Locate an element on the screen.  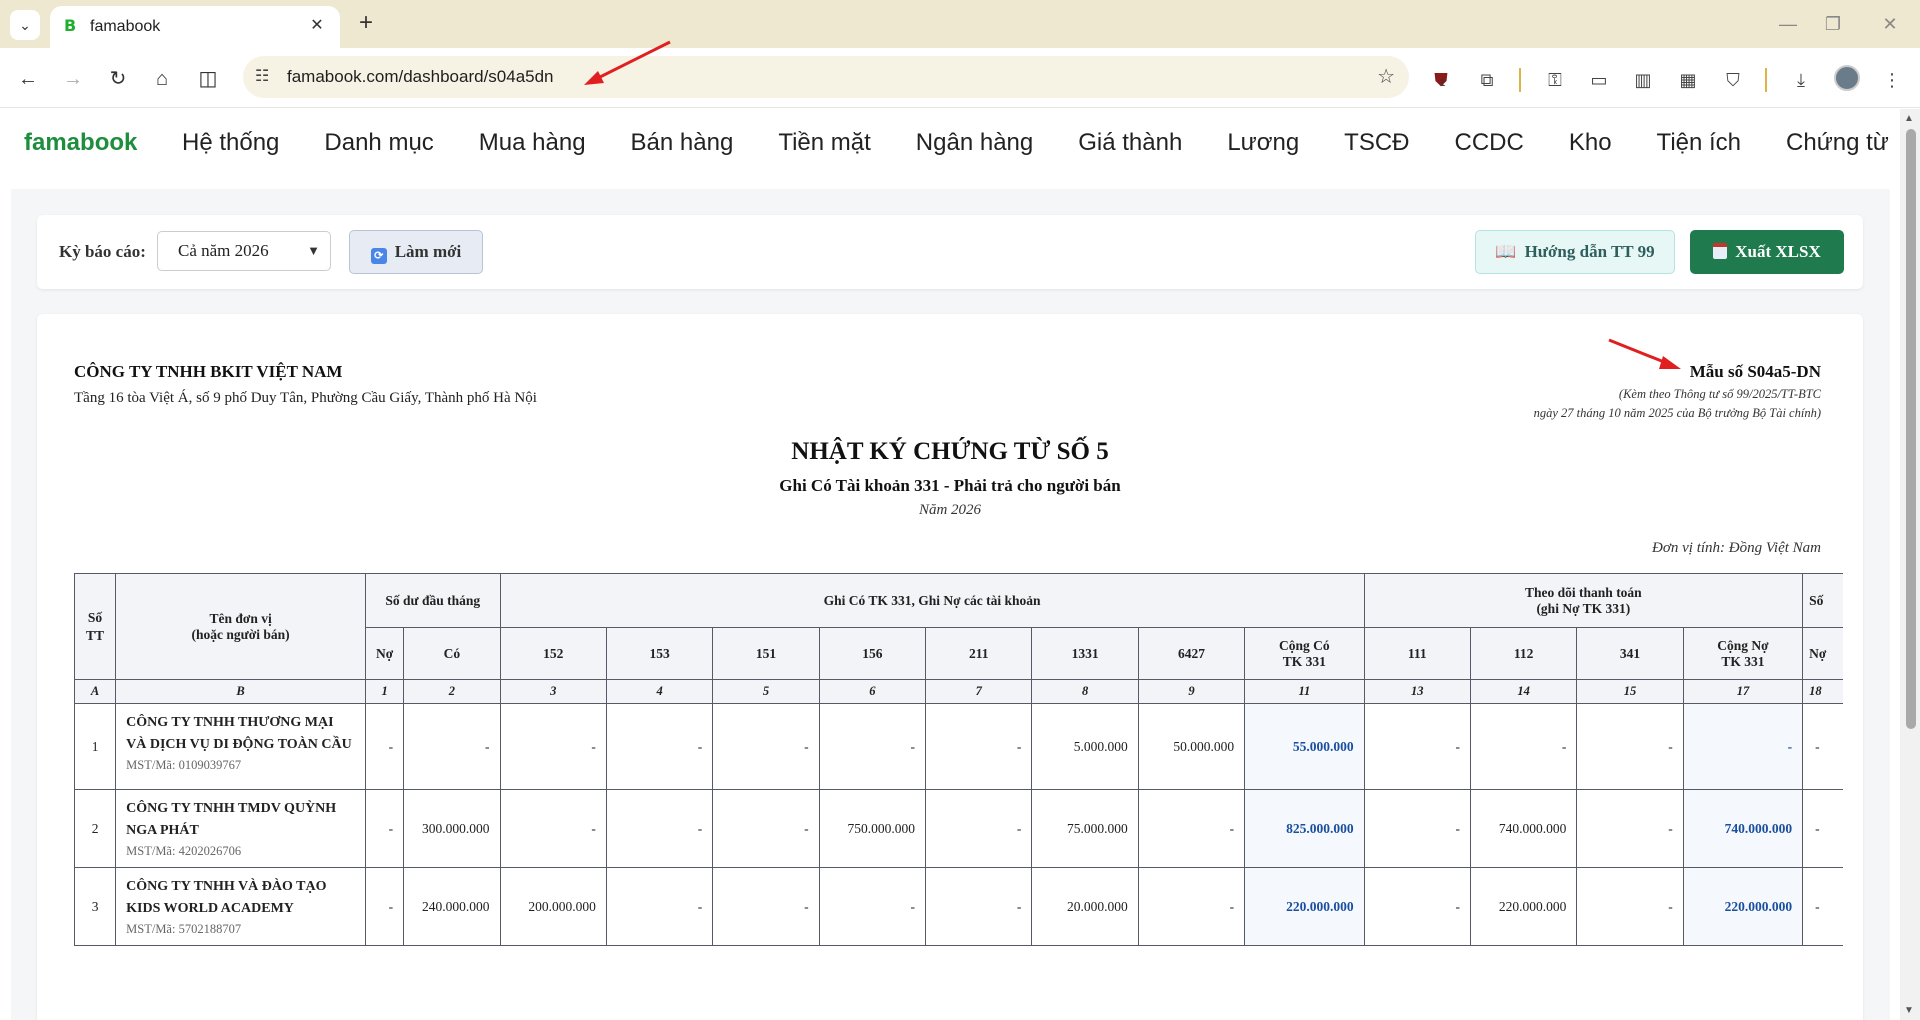
page-scrollbar: ▲ ▼ is located at coordinates (1910, 564).